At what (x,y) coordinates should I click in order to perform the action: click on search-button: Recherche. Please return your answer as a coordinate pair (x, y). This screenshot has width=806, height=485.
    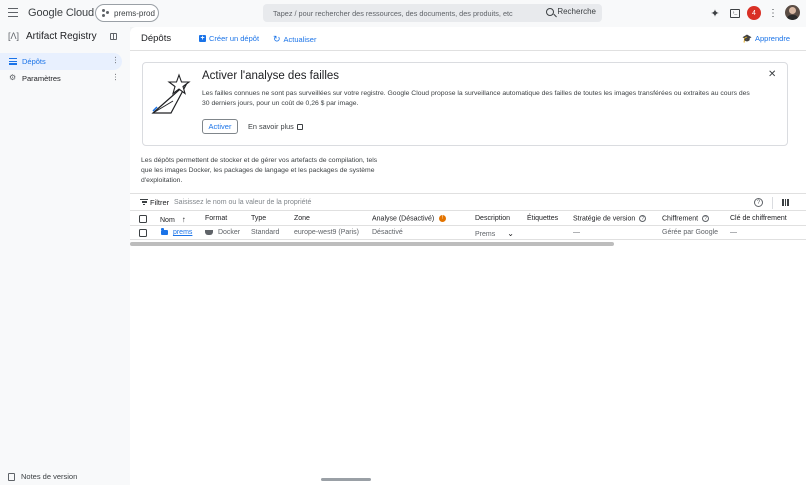
    Looking at the image, I should click on (571, 11).